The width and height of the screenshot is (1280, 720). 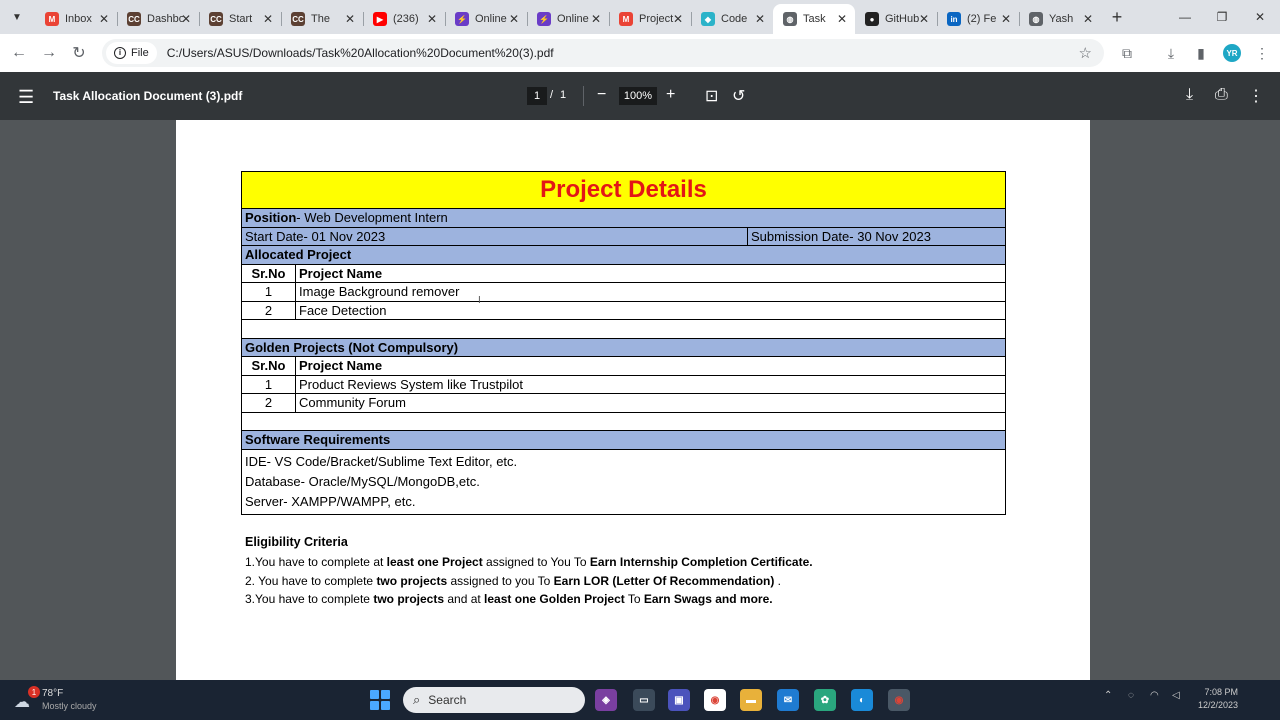 What do you see at coordinates (1036, 19) in the screenshot?
I see `globe-icon: ◍` at bounding box center [1036, 19].